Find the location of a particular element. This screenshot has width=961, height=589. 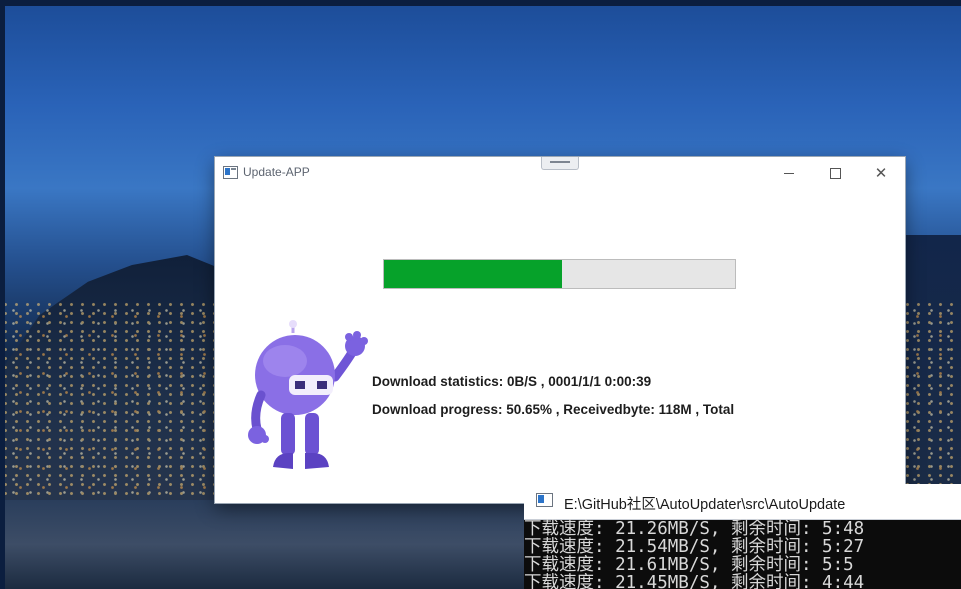

download-progress-bar is located at coordinates (559, 274).